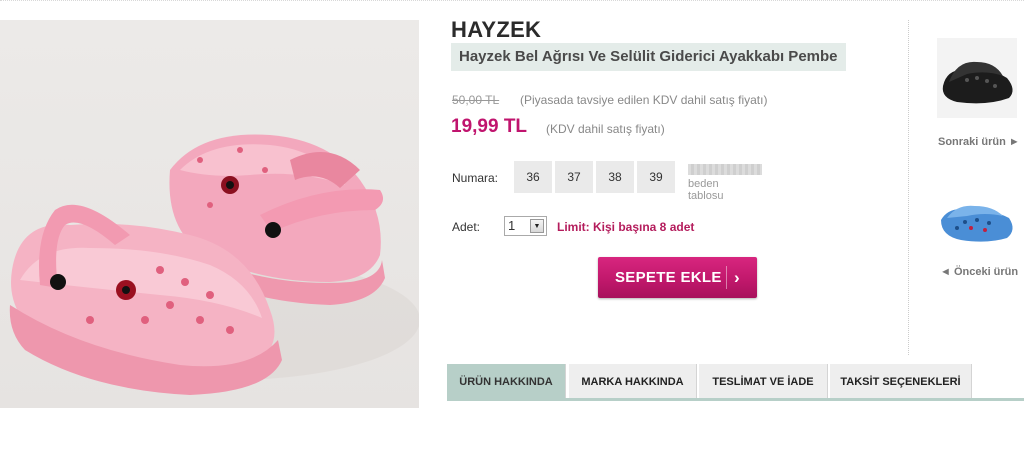 This screenshot has width=1024, height=453. Describe the element at coordinates (979, 272) in the screenshot. I see `previous-product-link: ◄ Önceki ürün` at that location.